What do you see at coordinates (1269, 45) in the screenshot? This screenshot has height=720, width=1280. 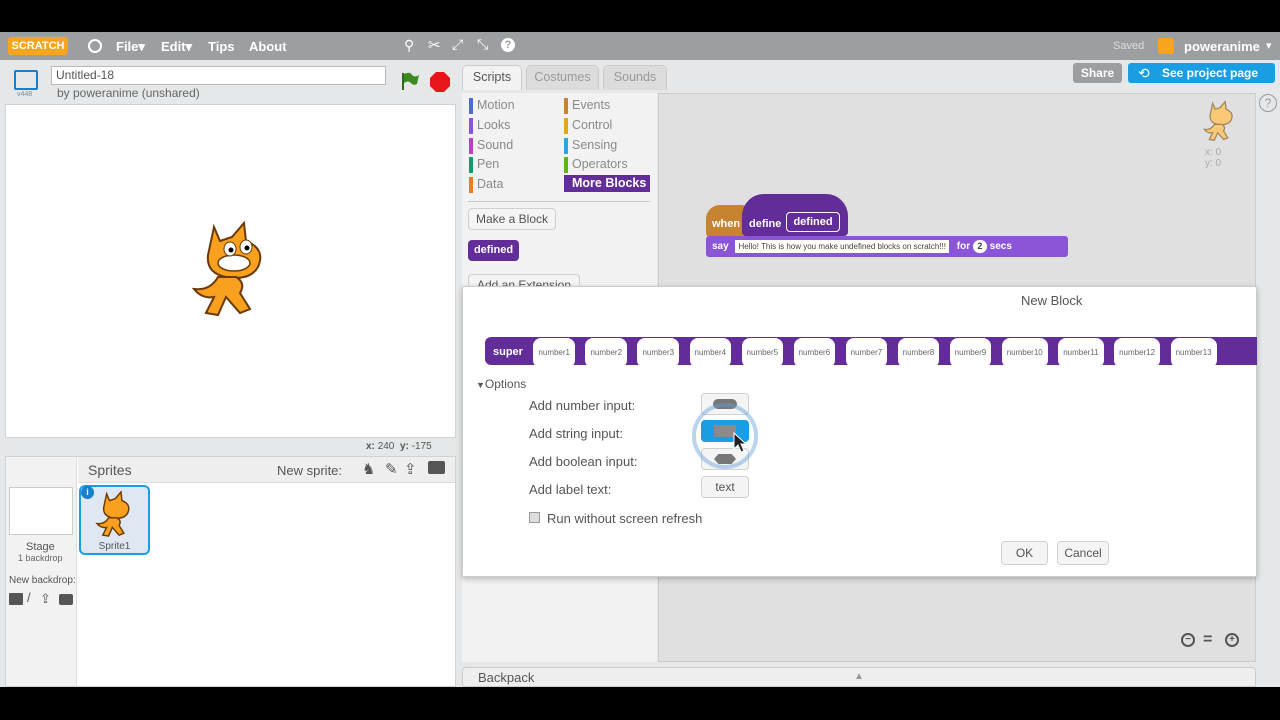 I see `user-dropdown-icon: ▾` at bounding box center [1269, 45].